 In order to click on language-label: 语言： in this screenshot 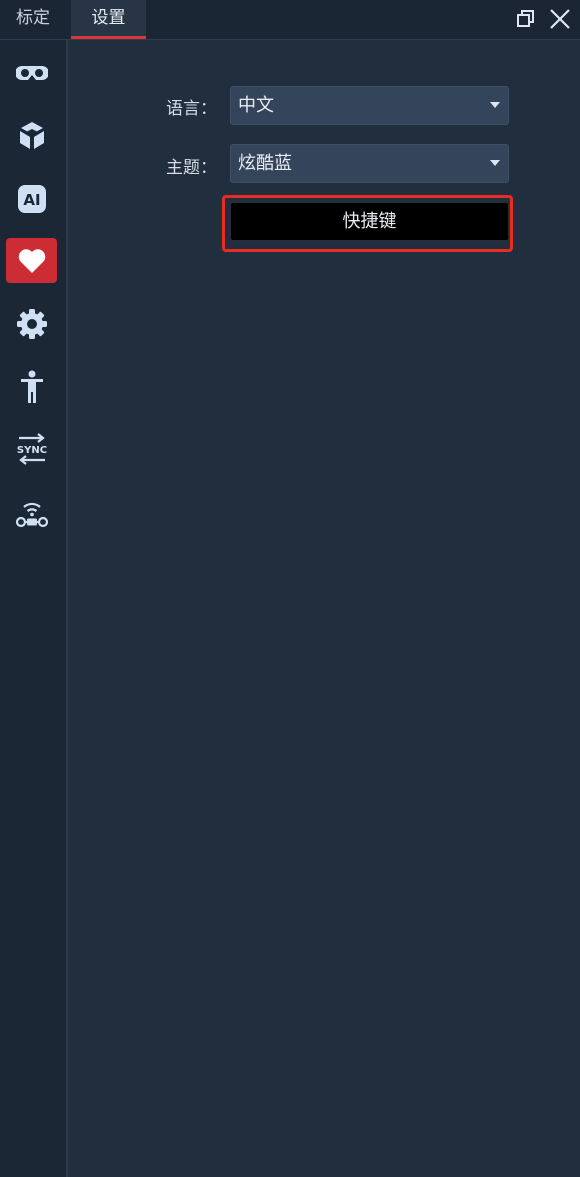, I will do `click(191, 109)`.